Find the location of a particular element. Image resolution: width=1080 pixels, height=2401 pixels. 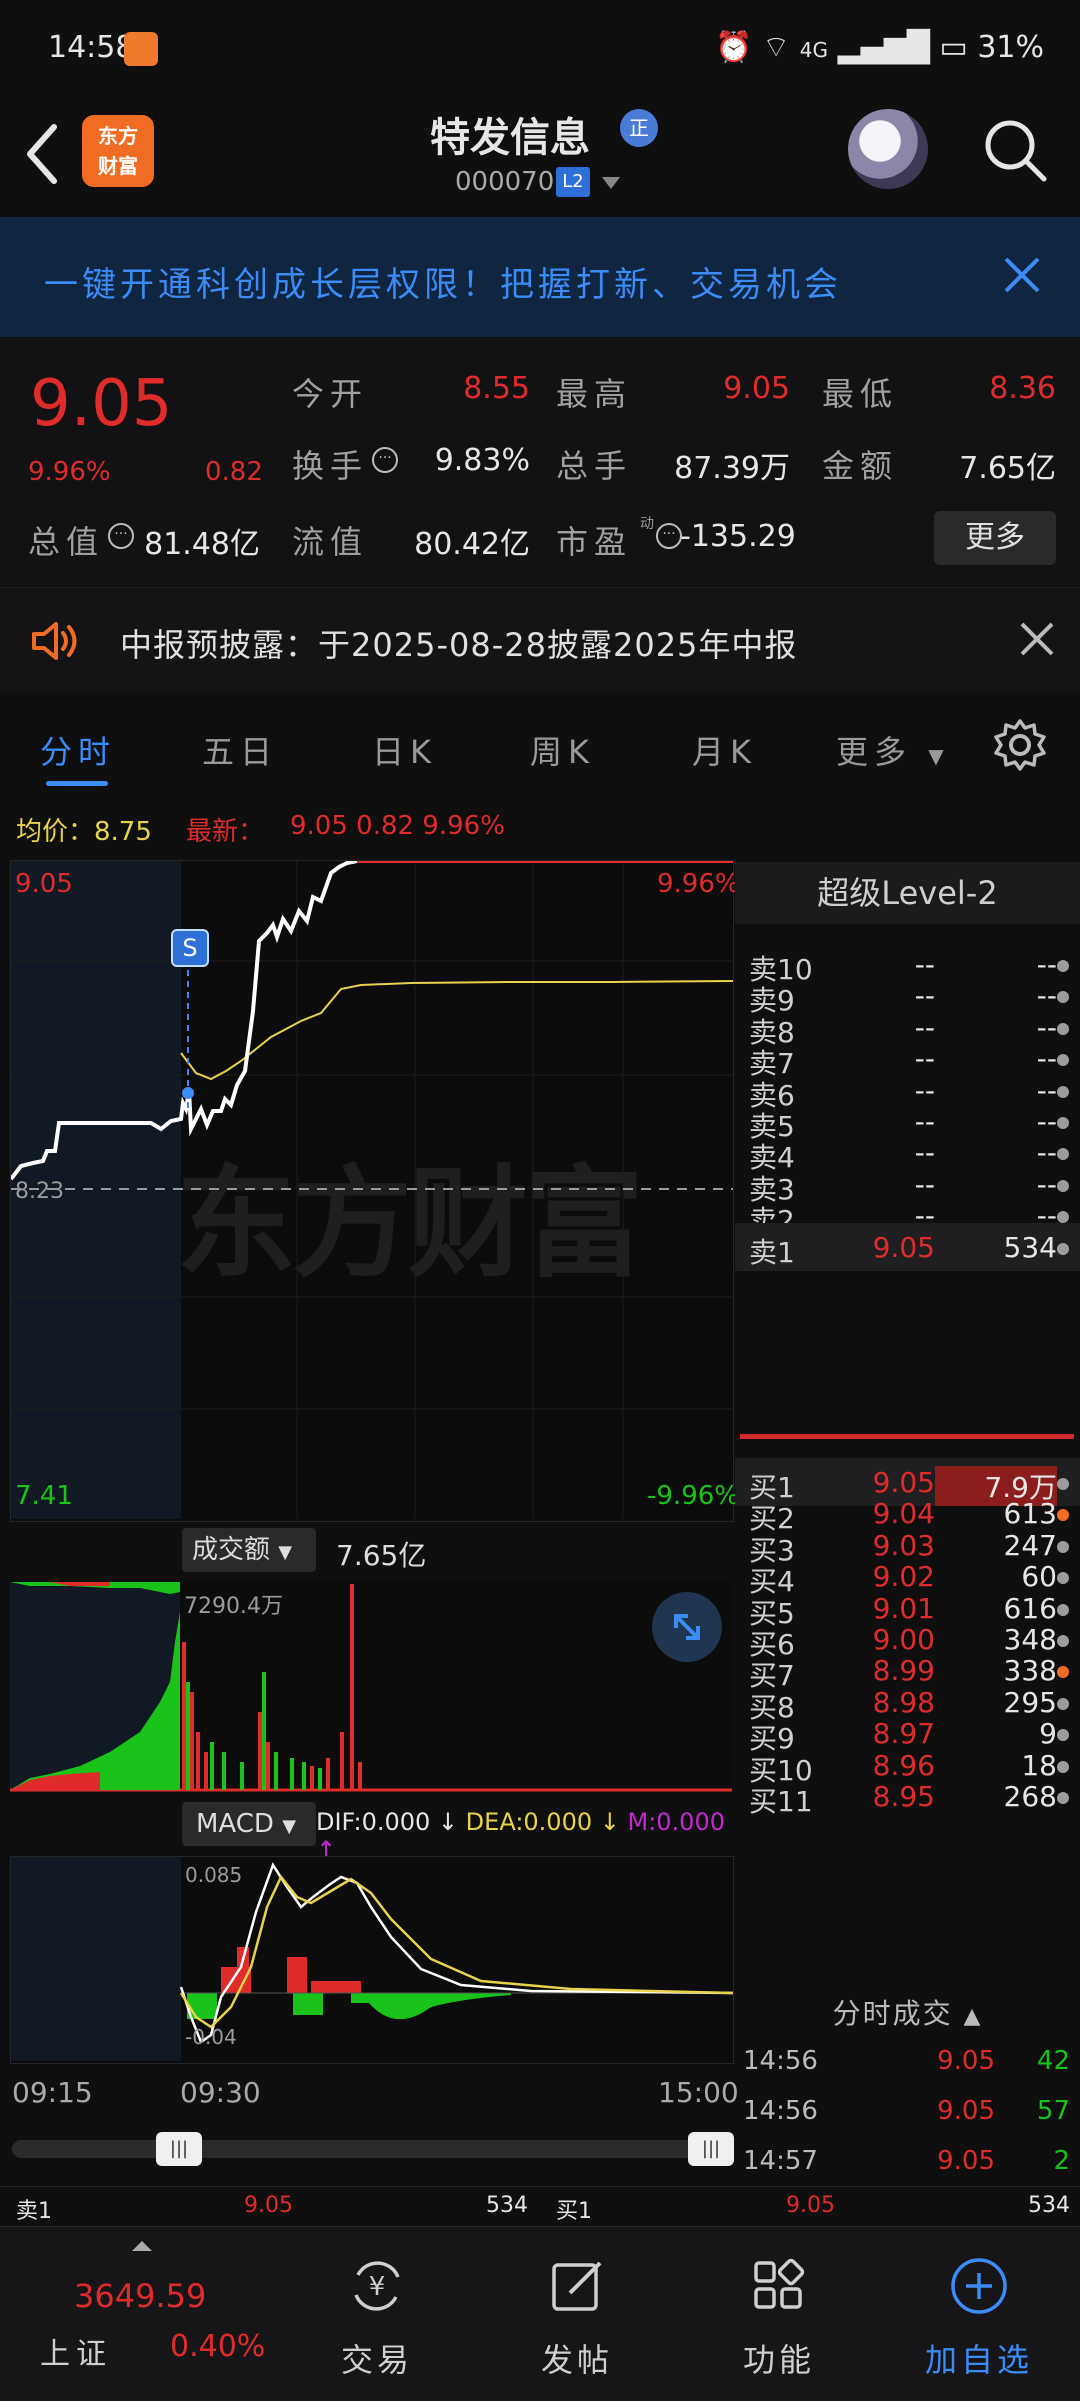

notice-text: 中报预披露：于2025-08-28披露2025年中报 is located at coordinates (458, 643).